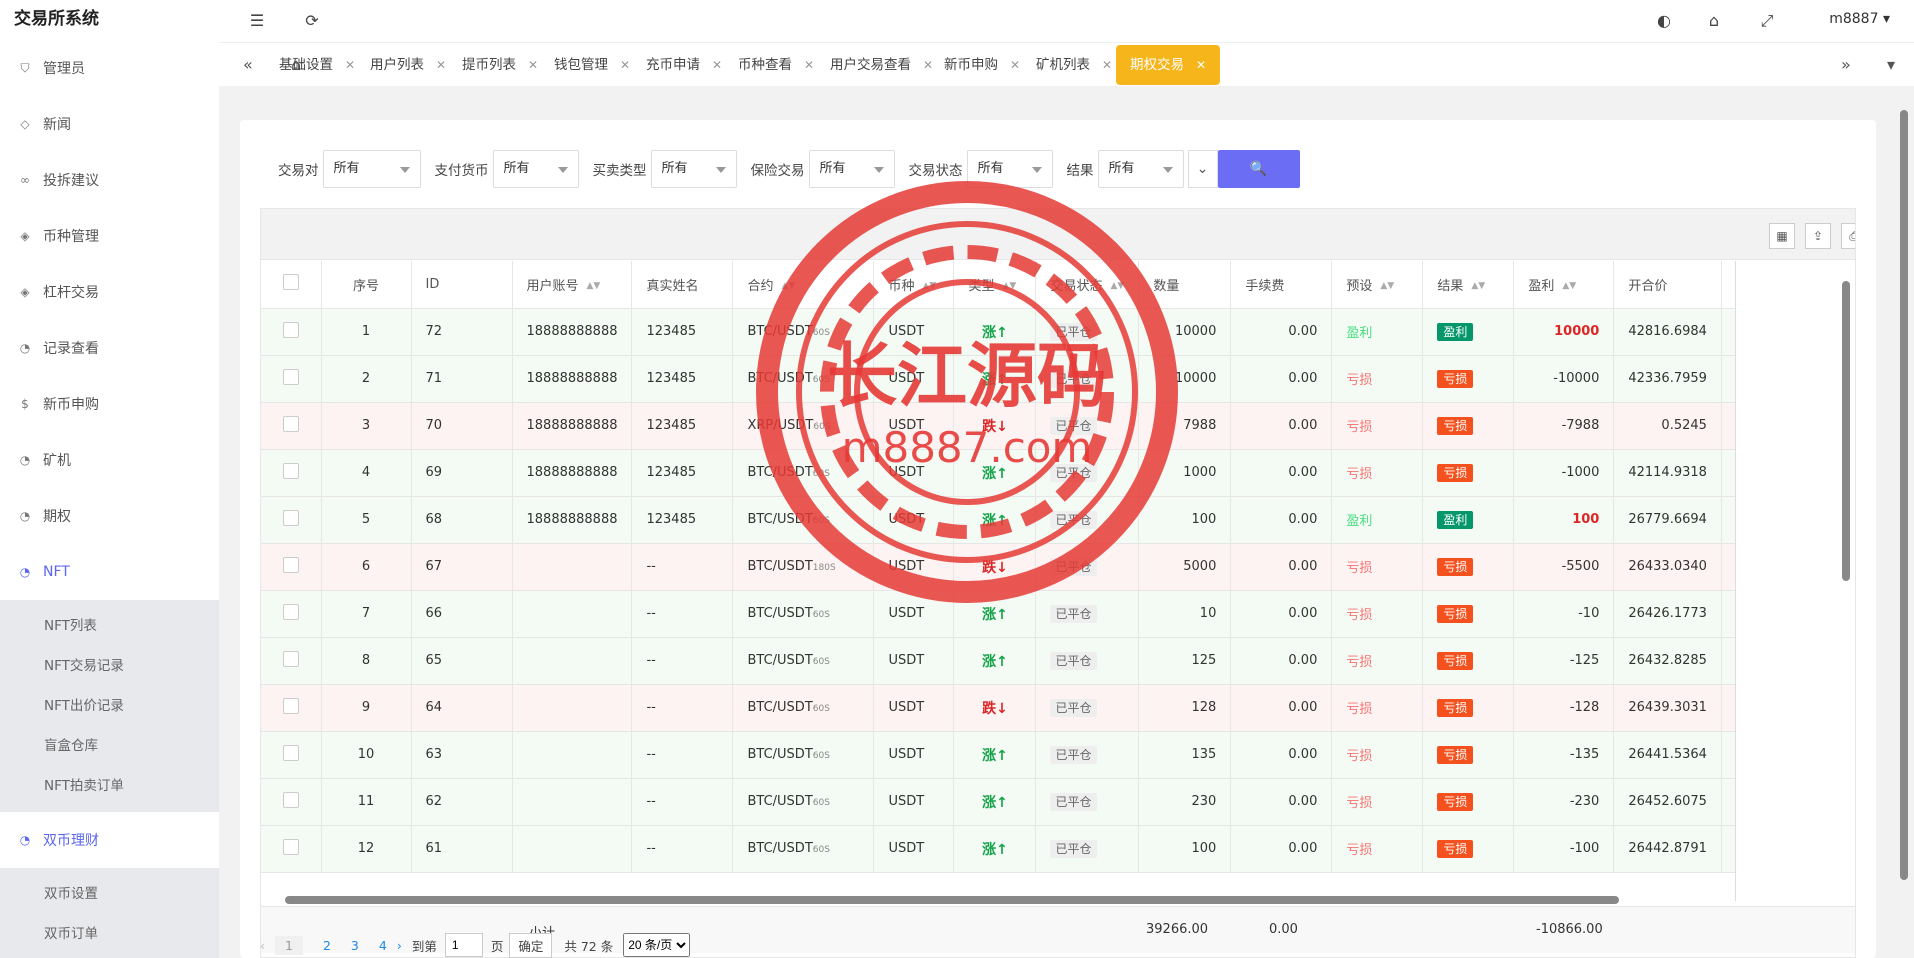  Describe the element at coordinates (1846, 576) in the screenshot. I see `table-vertical-scrollbar` at that location.